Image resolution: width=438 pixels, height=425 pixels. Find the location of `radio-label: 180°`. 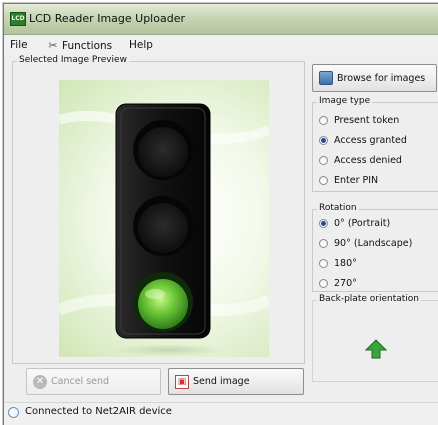

radio-label: 180° is located at coordinates (345, 263).